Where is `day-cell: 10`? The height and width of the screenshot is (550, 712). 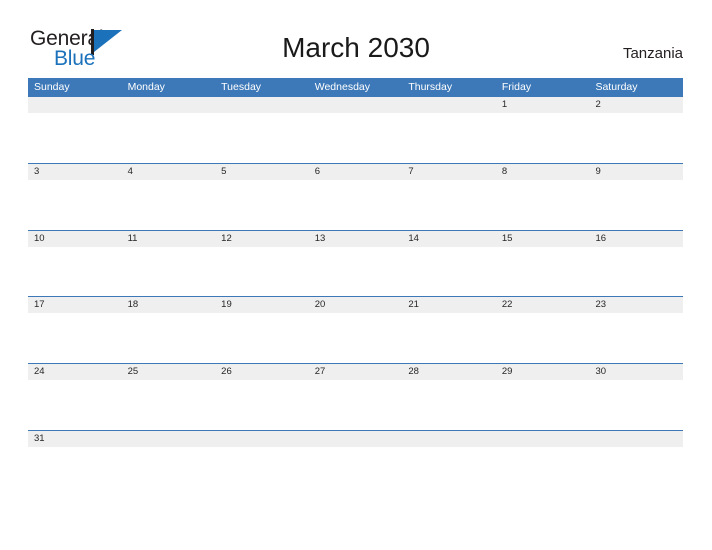 day-cell: 10 is located at coordinates (75, 239).